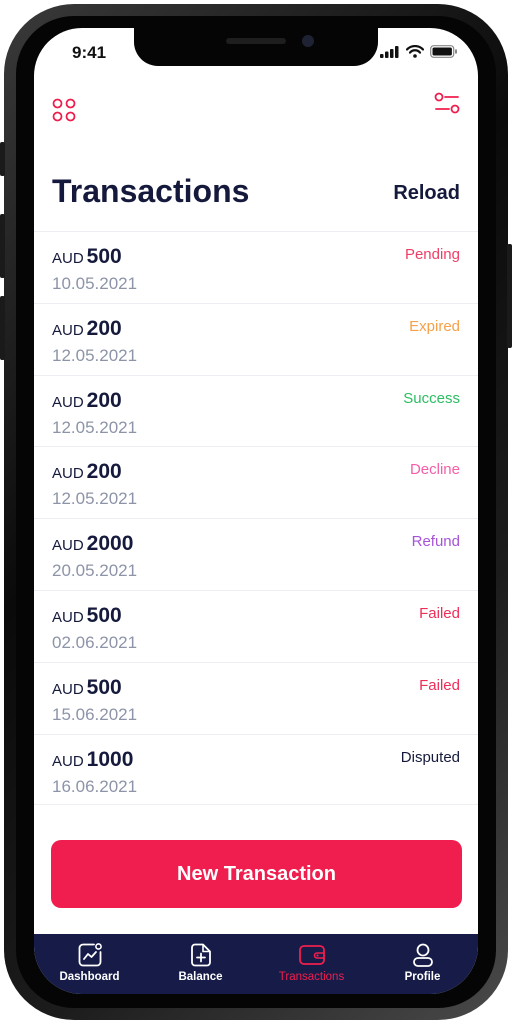 This screenshot has height=1024, width=512. What do you see at coordinates (90, 955) in the screenshot?
I see `chart-icon` at bounding box center [90, 955].